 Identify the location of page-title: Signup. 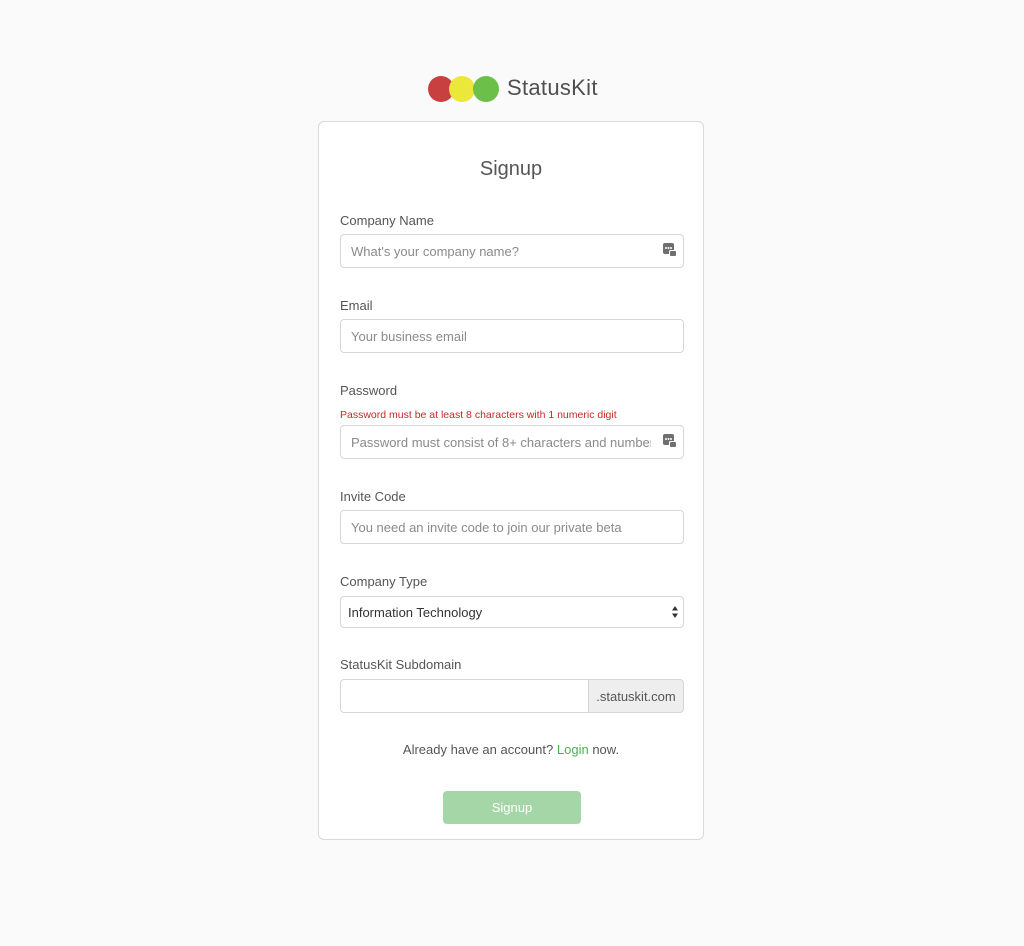
(511, 169).